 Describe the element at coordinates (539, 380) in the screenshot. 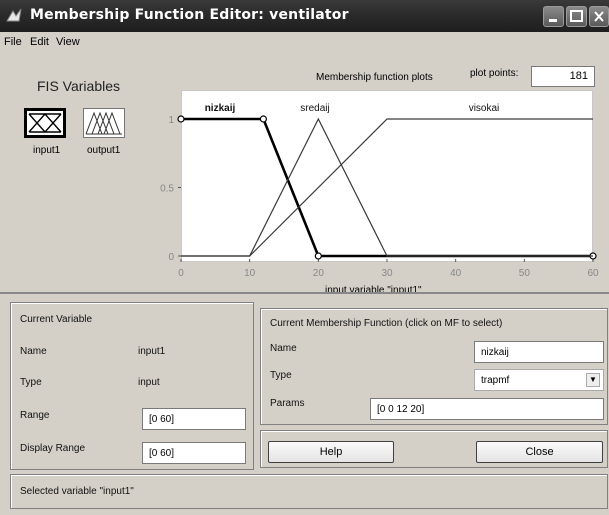

I see `mf-type-select: trapmf ▼` at that location.